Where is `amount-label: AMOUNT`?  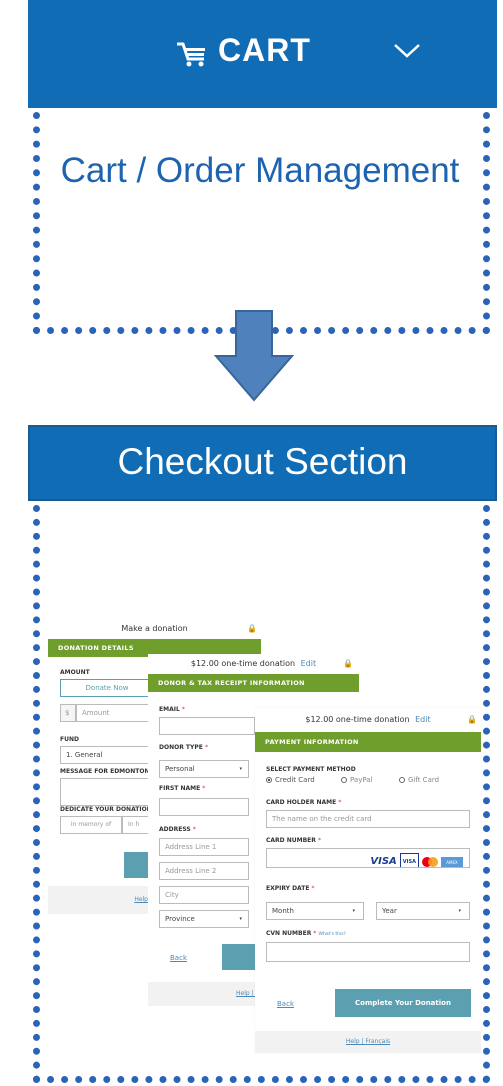 amount-label: AMOUNT is located at coordinates (75, 672).